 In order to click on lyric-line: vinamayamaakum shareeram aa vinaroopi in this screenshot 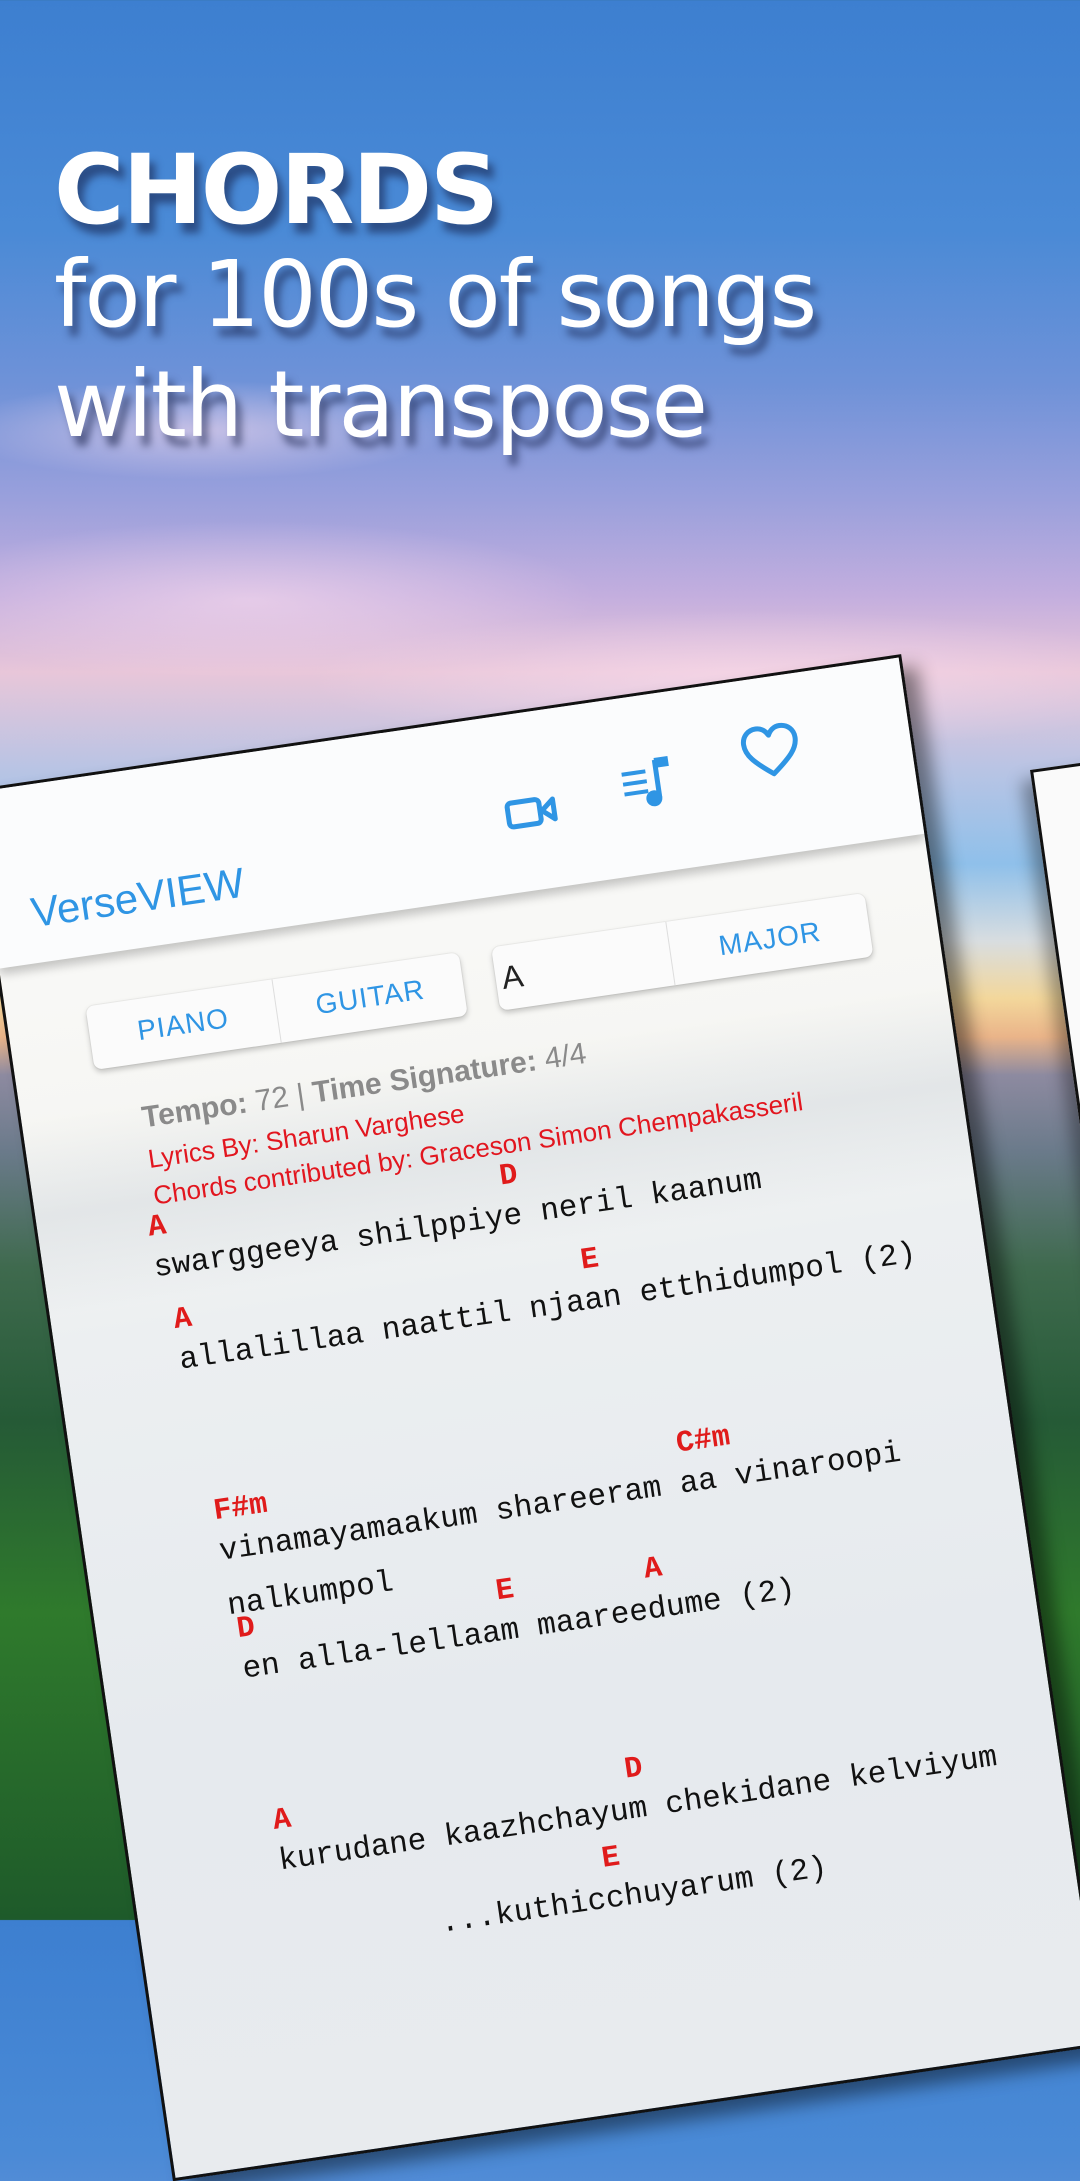, I will do `click(560, 1502)`.